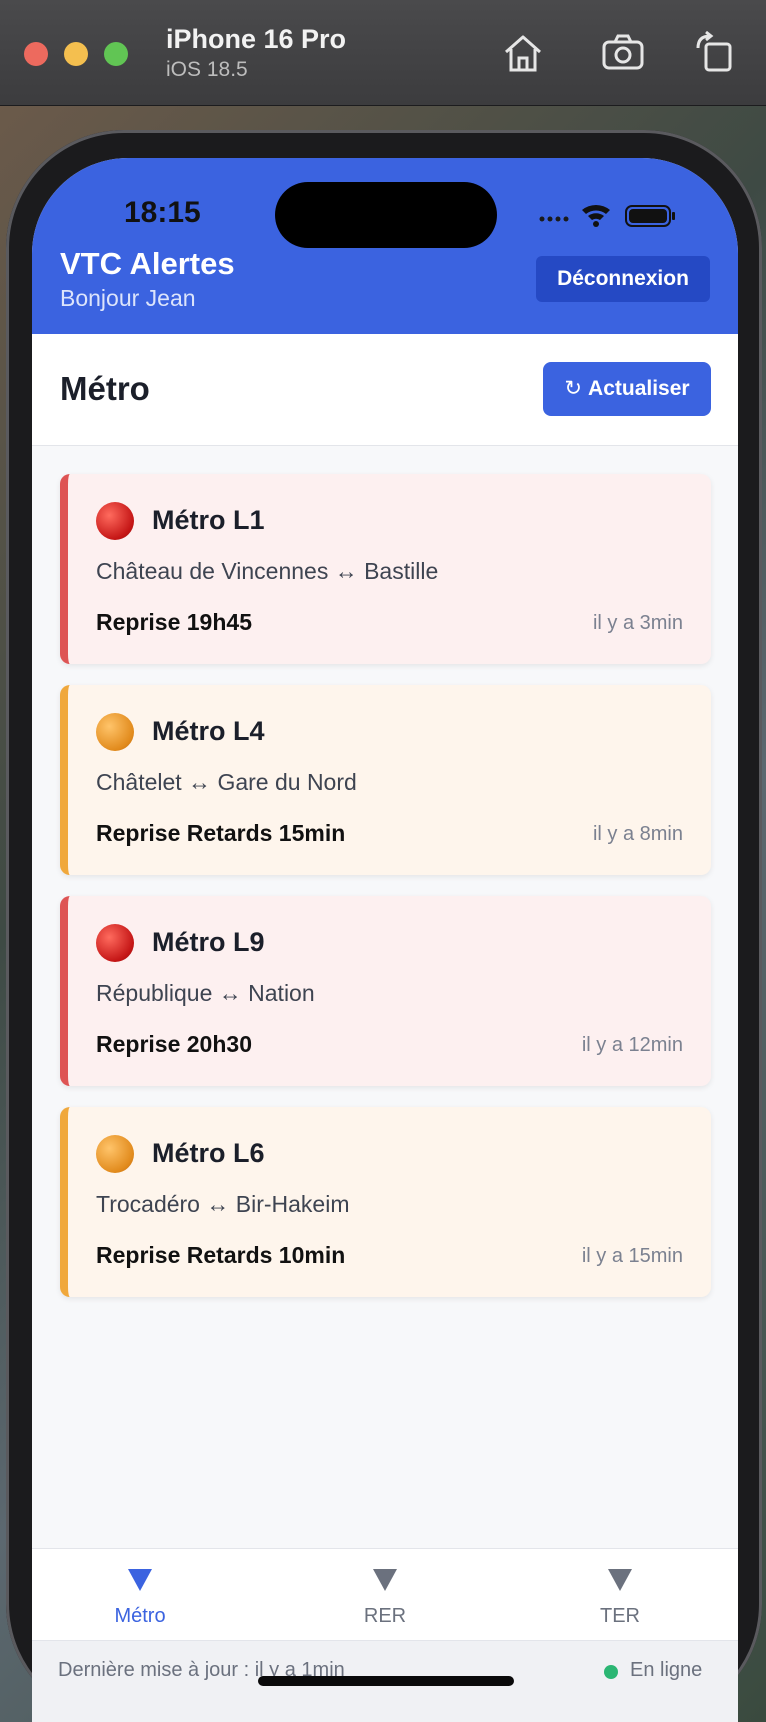 This screenshot has width=766, height=1722. Describe the element at coordinates (208, 731) in the screenshot. I see `alert-line-name: Métro L4` at that location.